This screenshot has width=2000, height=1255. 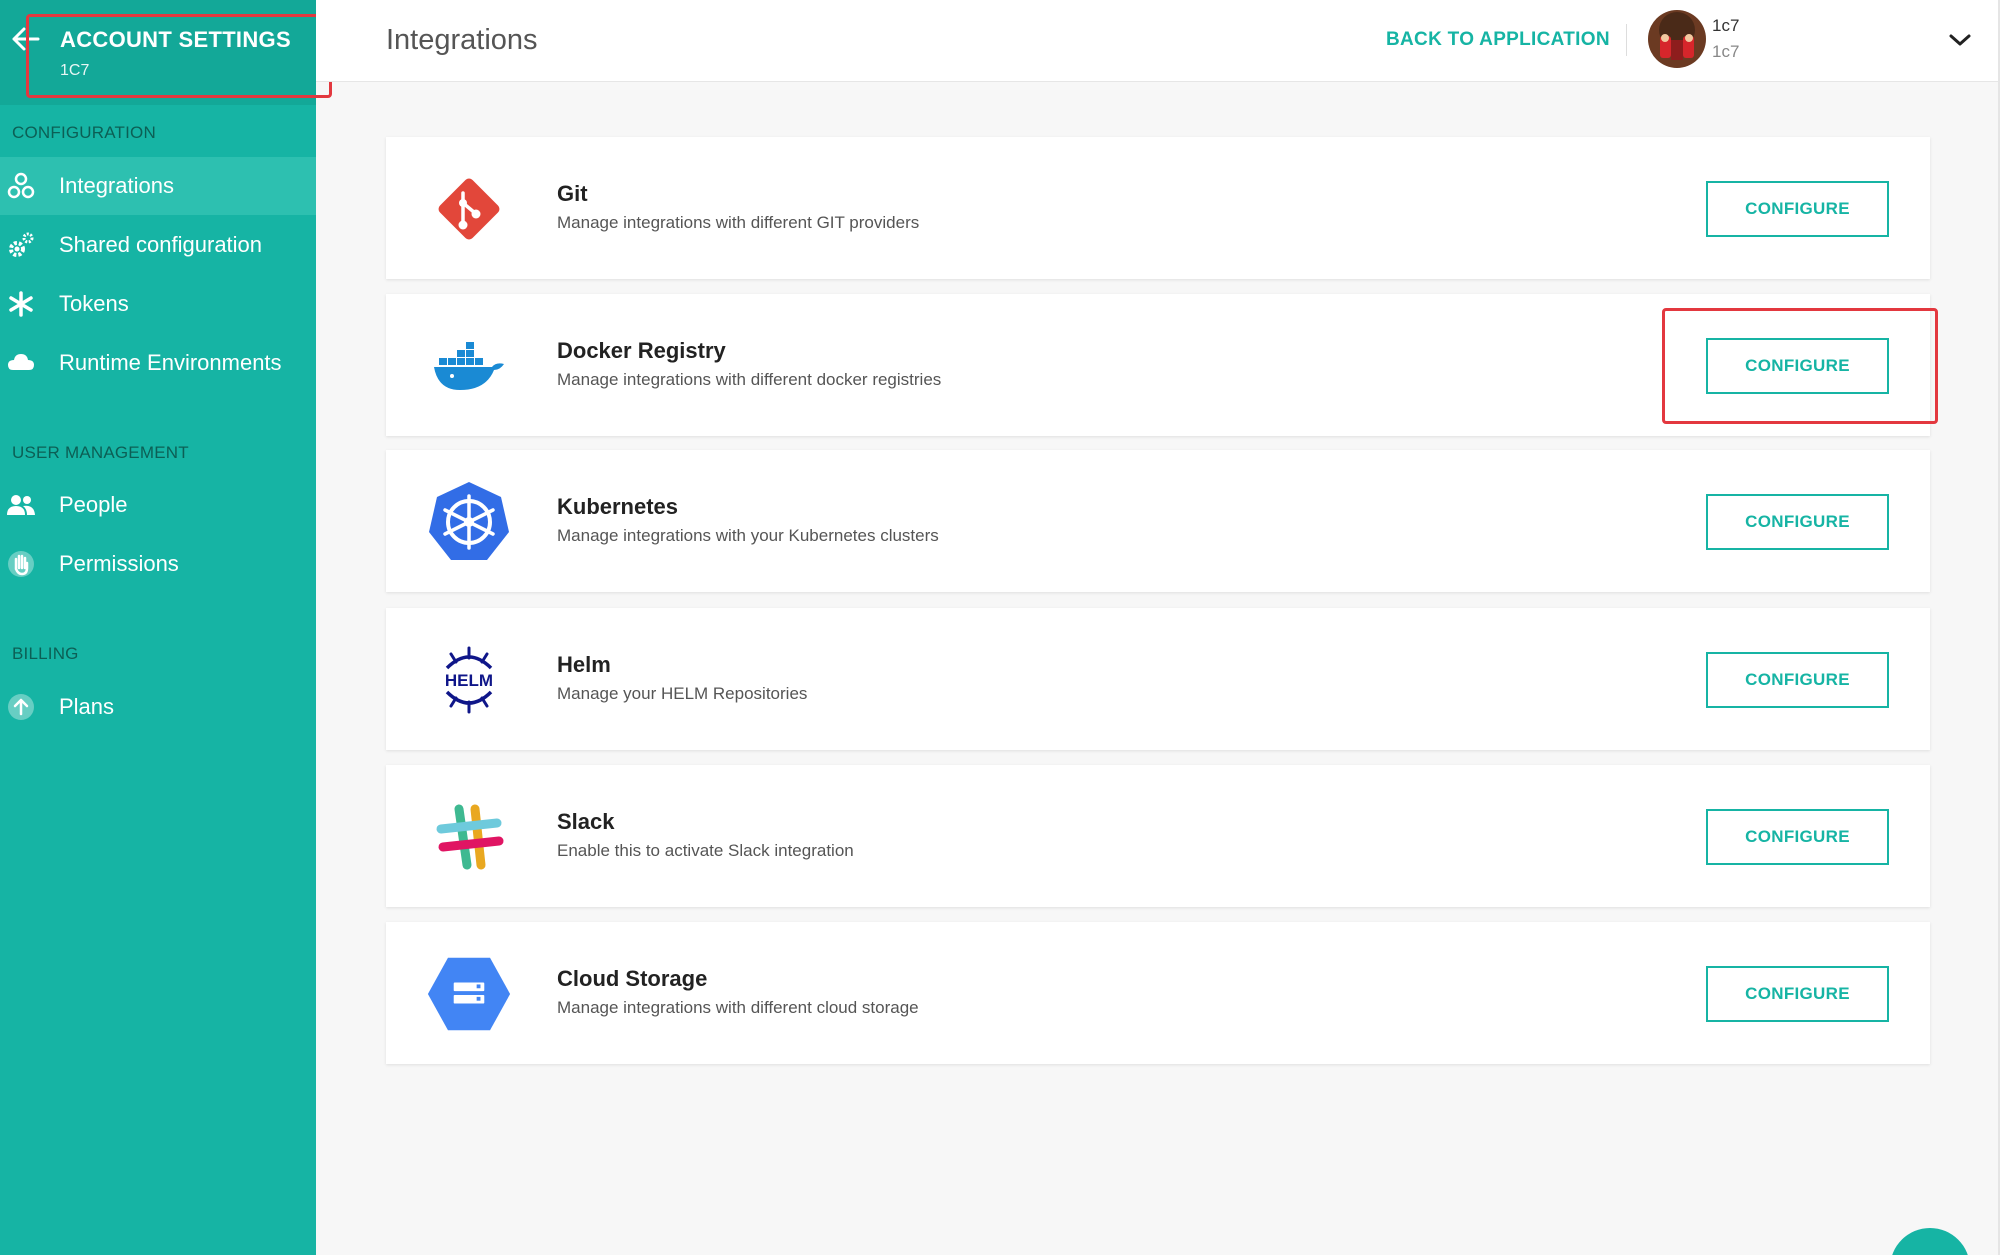 I want to click on section-configuration: CONFIGURATION, so click(x=84, y=132).